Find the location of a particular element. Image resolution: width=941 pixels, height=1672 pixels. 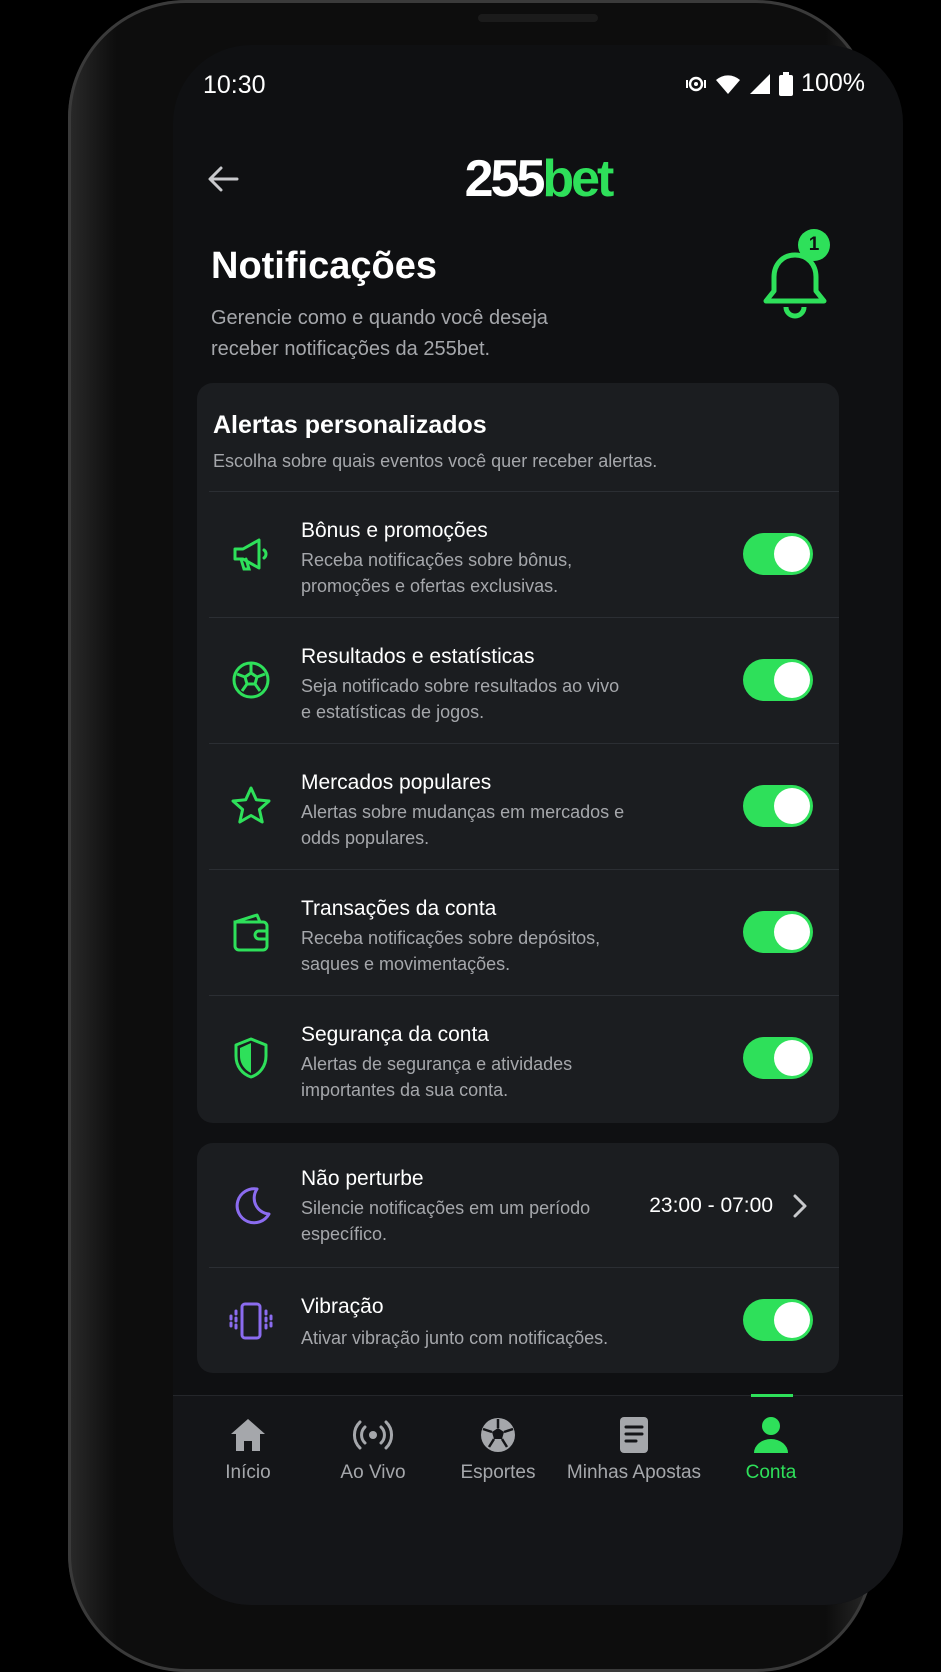

live-icon is located at coordinates (373, 1435).